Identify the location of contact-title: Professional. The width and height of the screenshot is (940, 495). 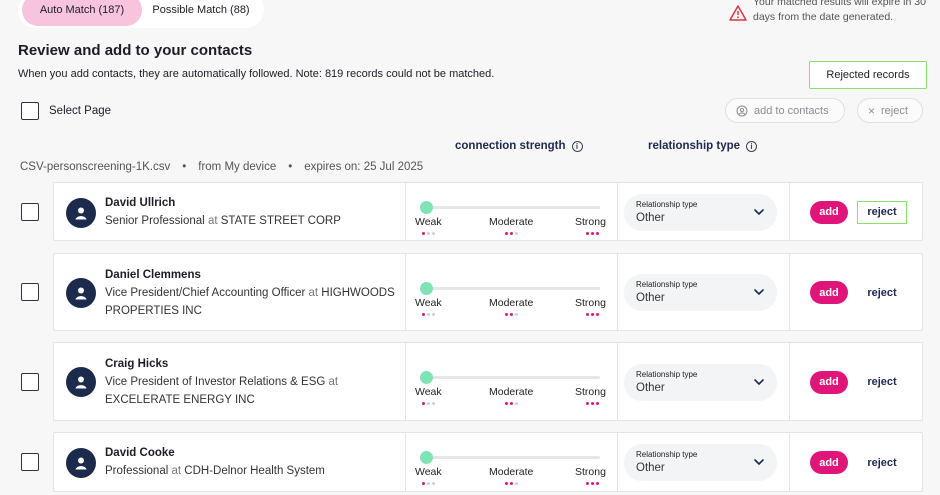
(137, 471).